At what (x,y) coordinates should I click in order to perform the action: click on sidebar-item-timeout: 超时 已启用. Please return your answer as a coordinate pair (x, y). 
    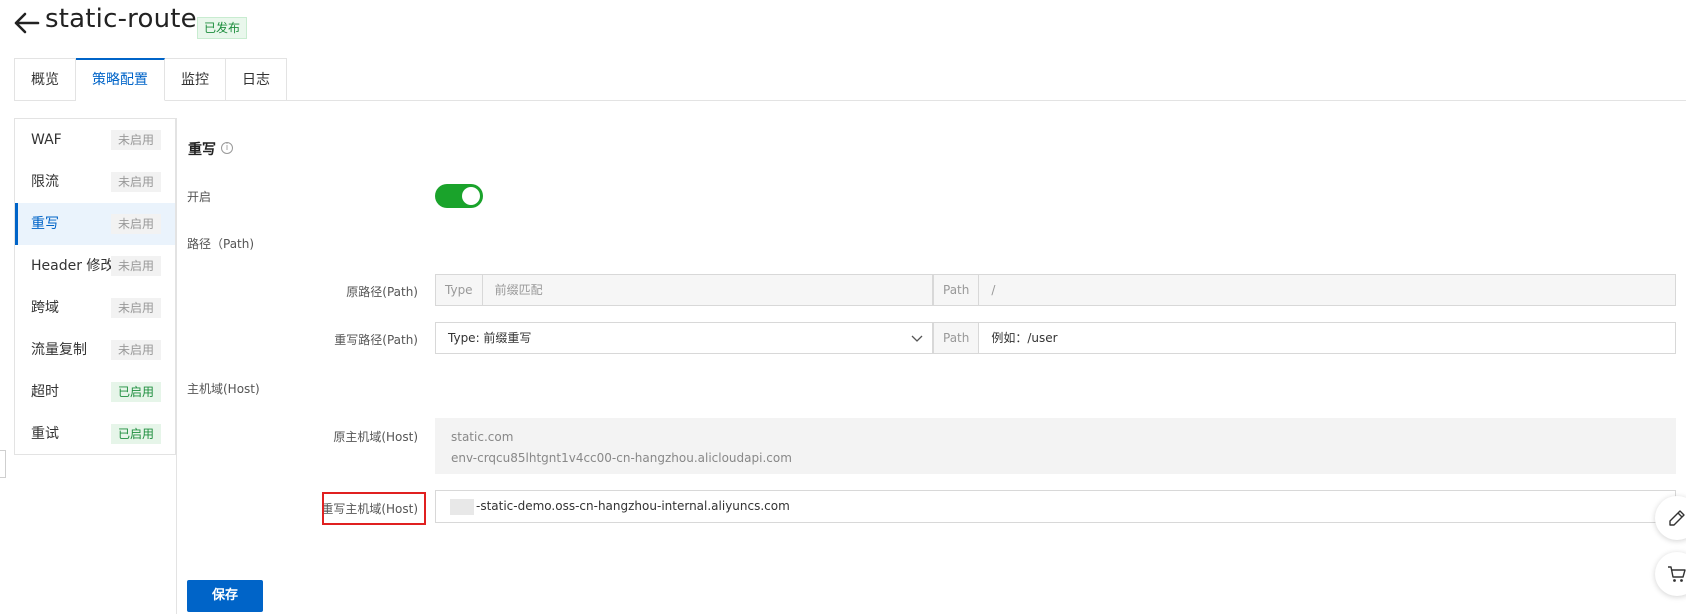
    Looking at the image, I should click on (95, 392).